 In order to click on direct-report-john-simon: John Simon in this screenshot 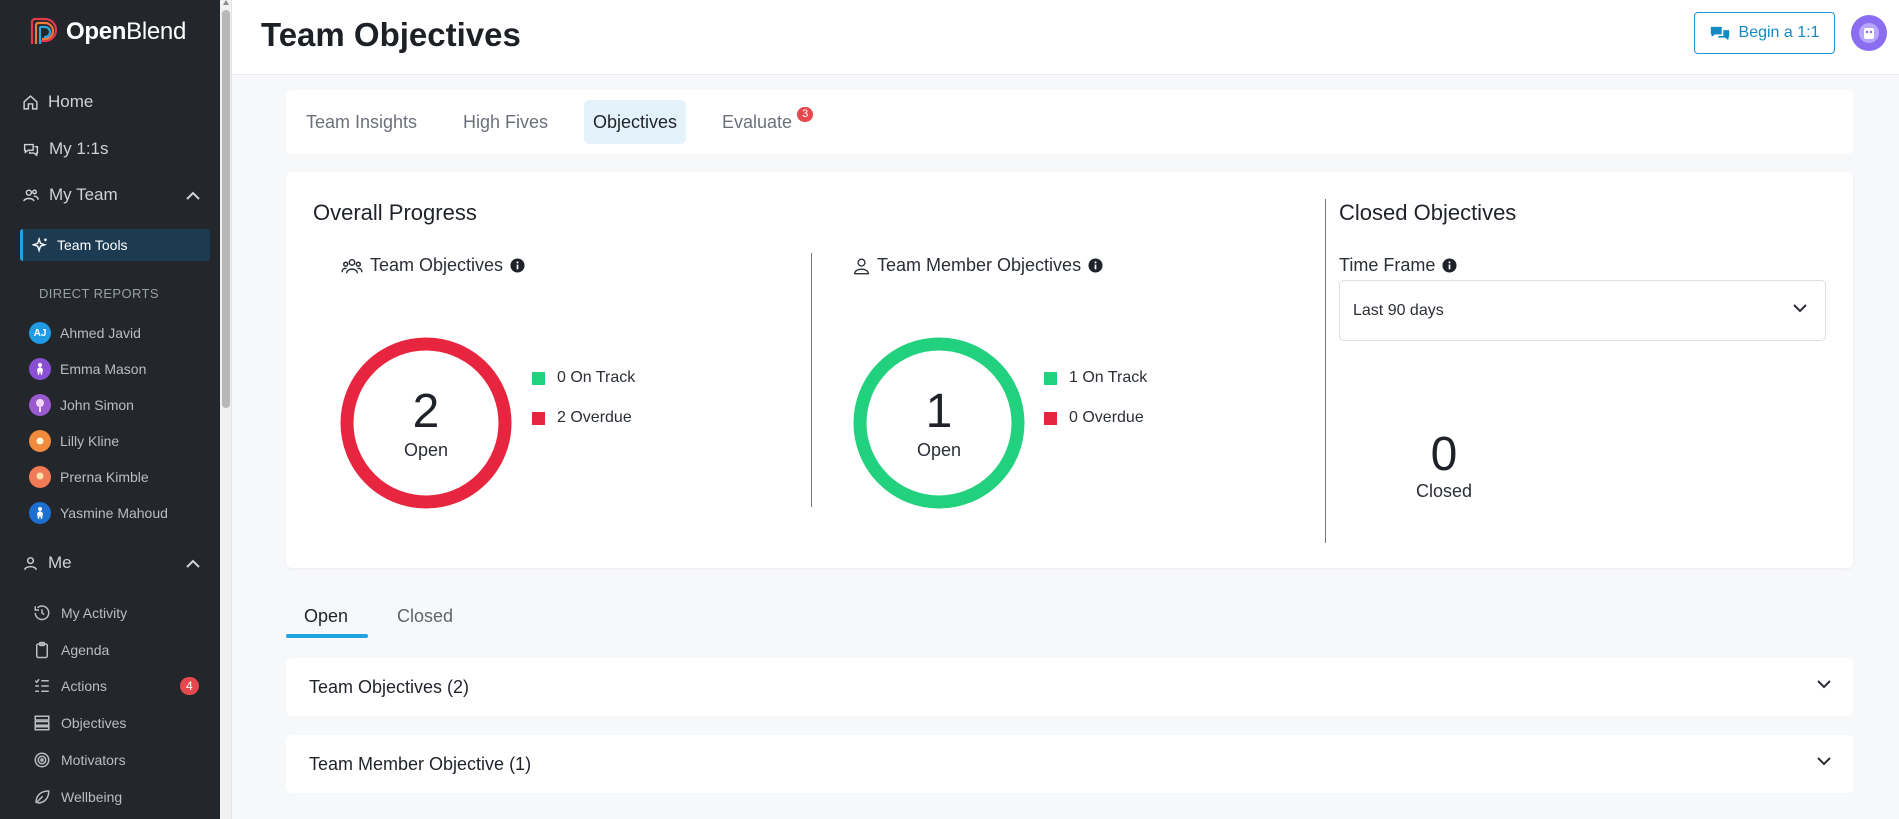, I will do `click(81, 405)`.